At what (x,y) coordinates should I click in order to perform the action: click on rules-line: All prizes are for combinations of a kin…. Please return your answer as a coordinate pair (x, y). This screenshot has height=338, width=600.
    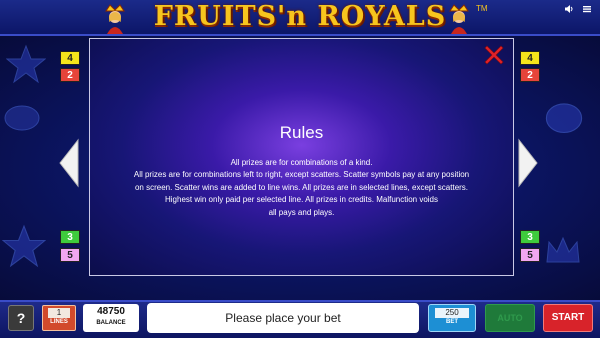
    Looking at the image, I should click on (301, 162).